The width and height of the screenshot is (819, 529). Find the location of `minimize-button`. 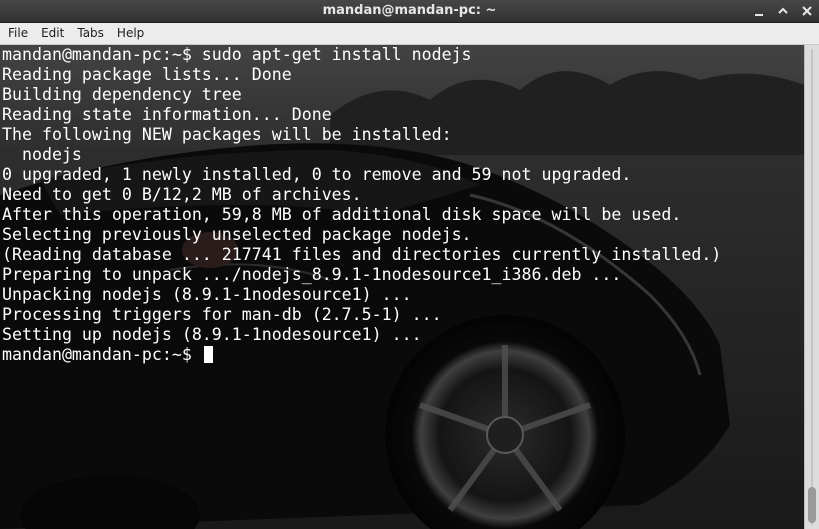

minimize-button is located at coordinates (759, 11).